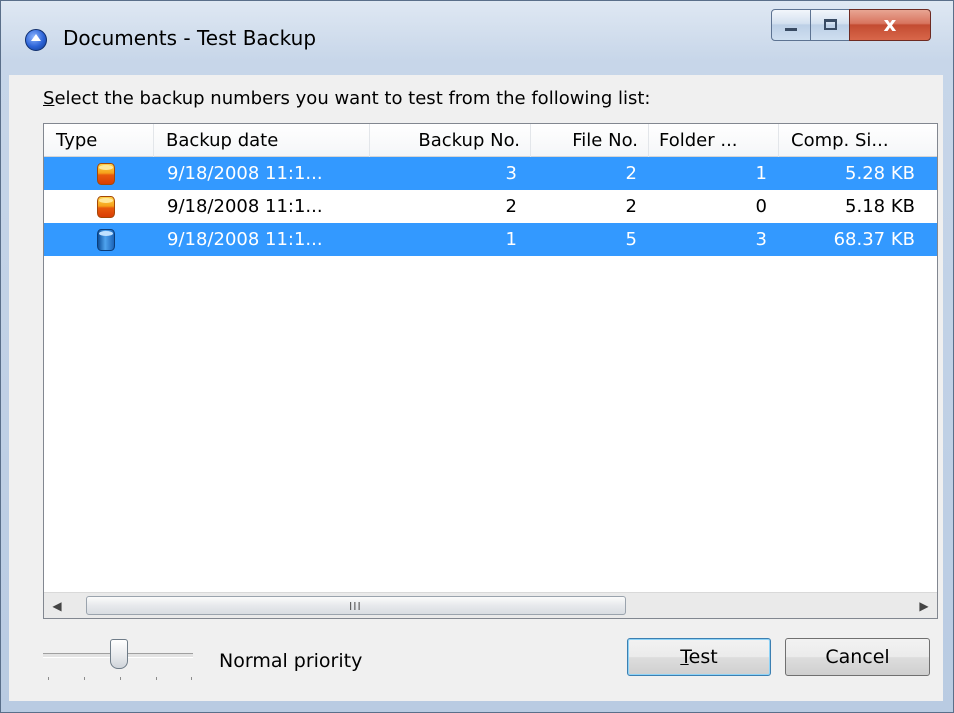 The width and height of the screenshot is (954, 713). I want to click on backup-no-cell: 3, so click(511, 173).